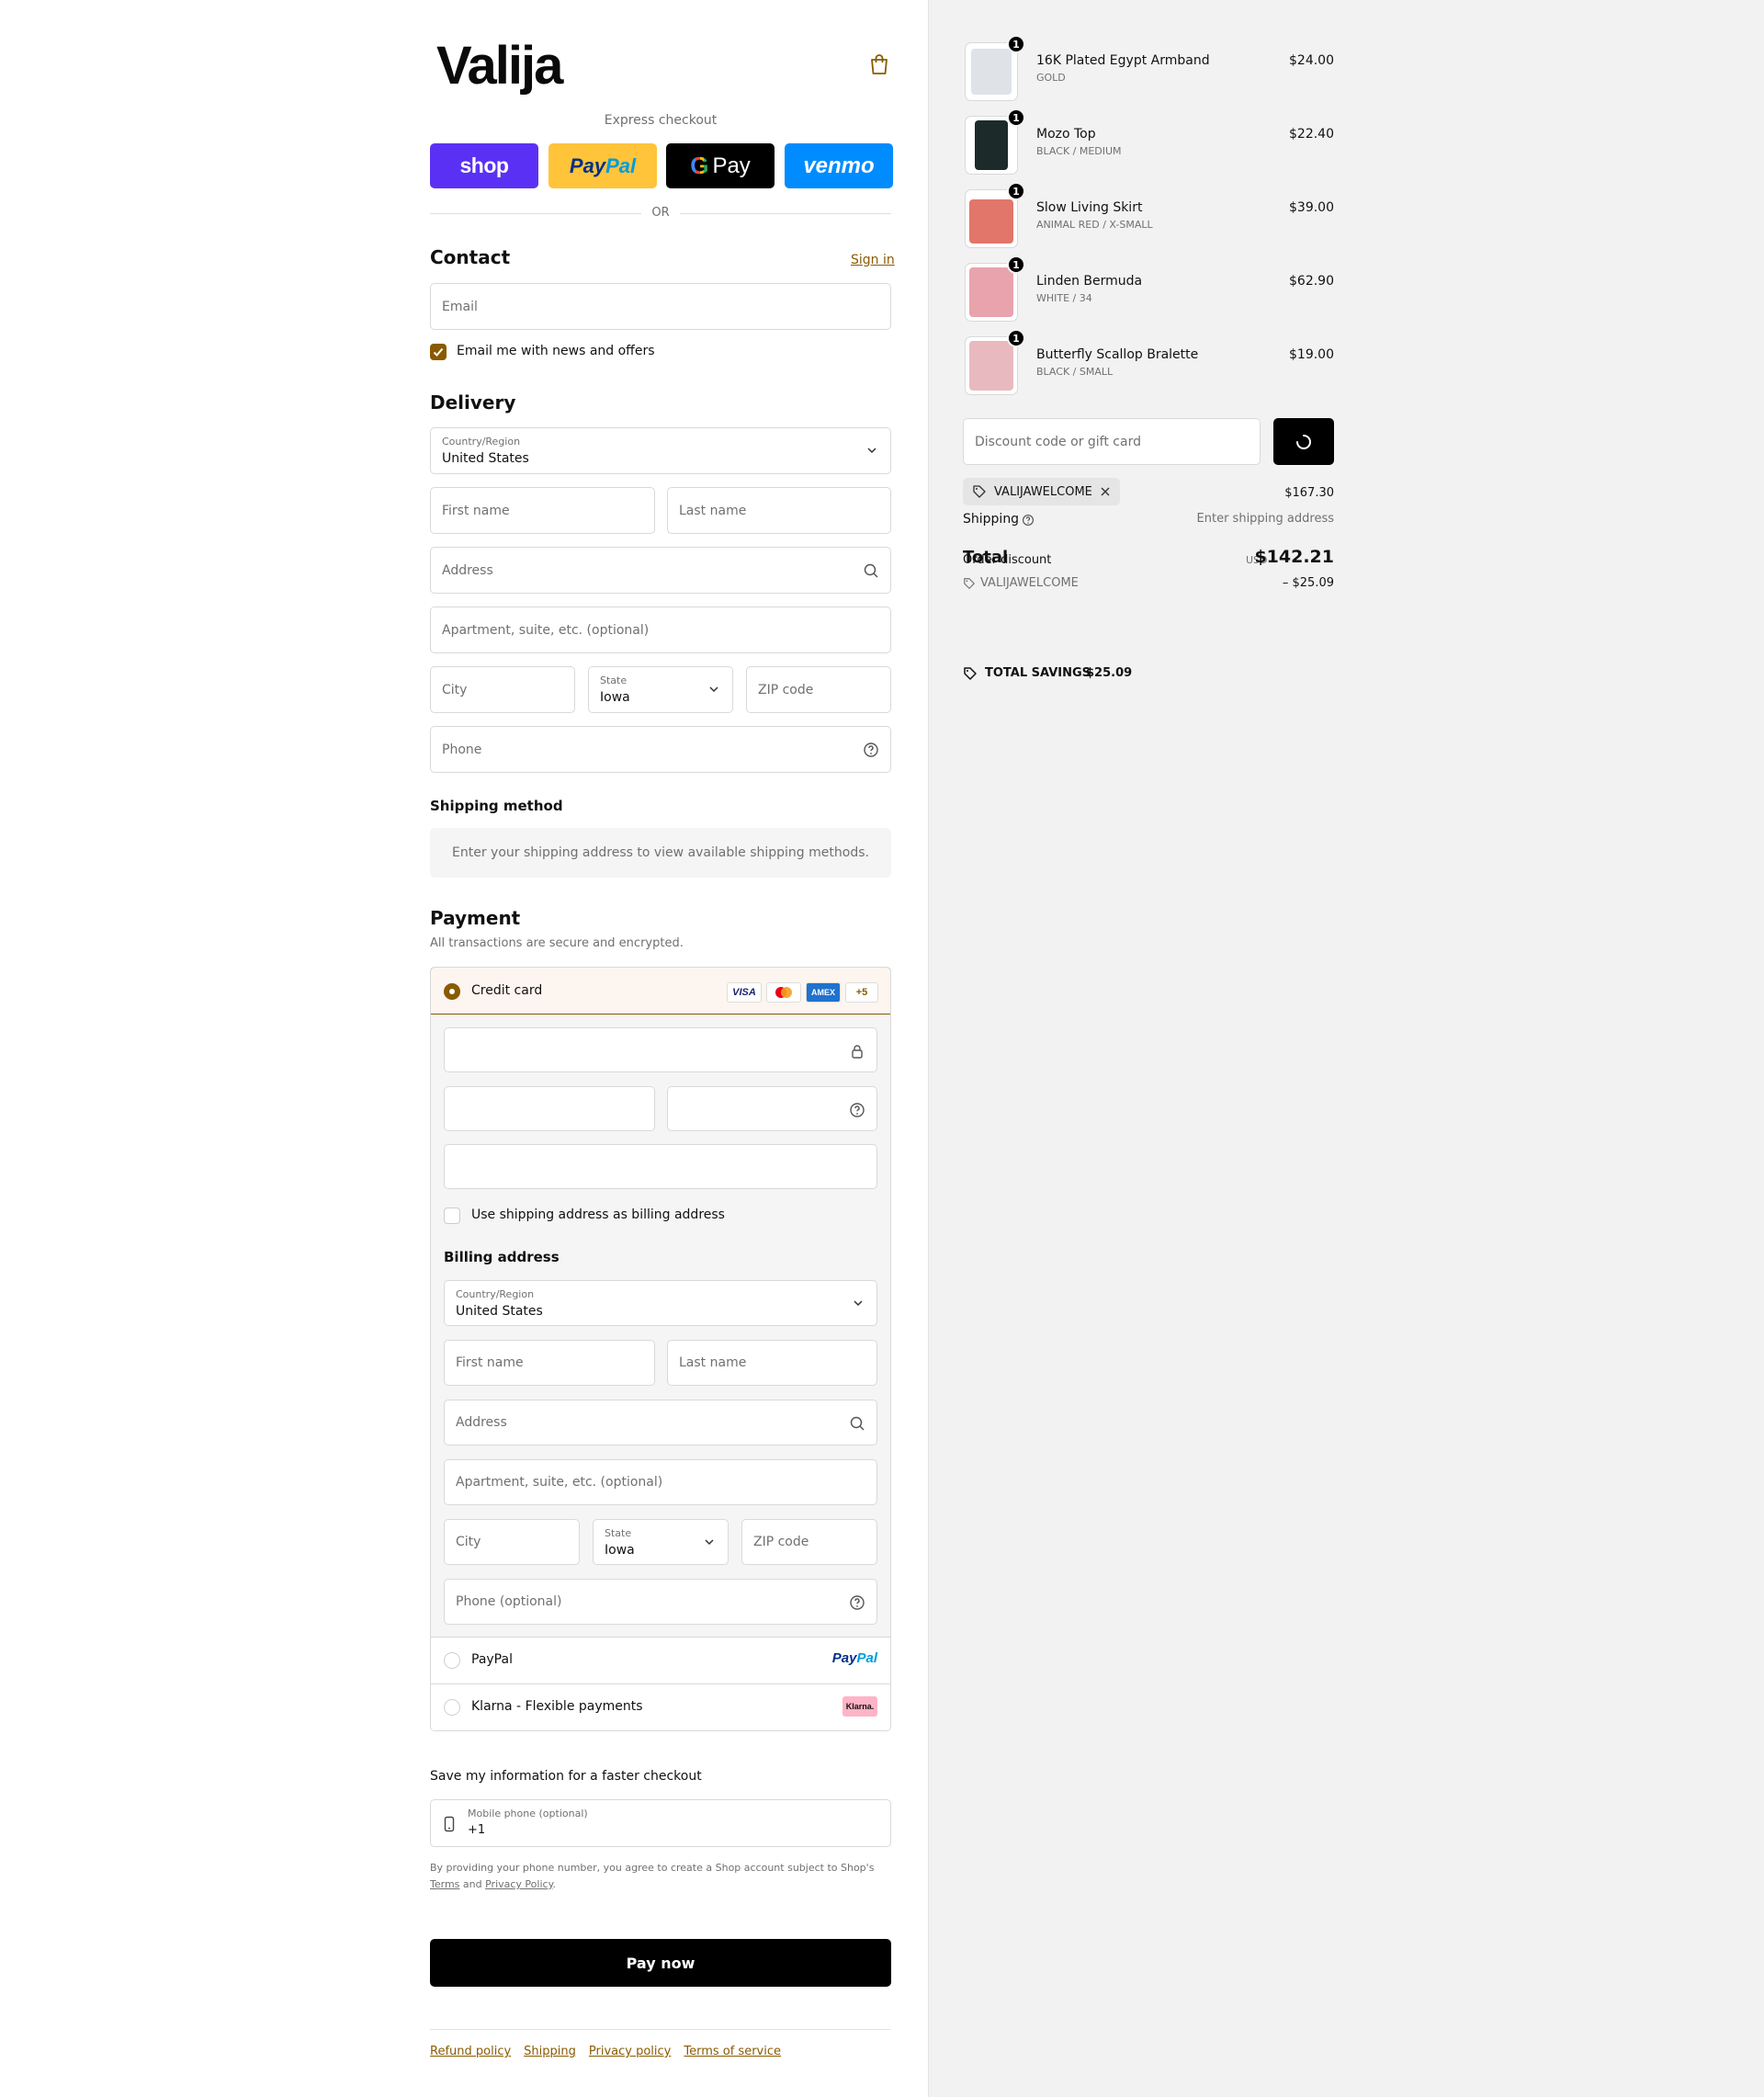 The width and height of the screenshot is (1764, 2097). What do you see at coordinates (630, 2052) in the screenshot?
I see `privacy-policy-footer-link: Privacy policy` at bounding box center [630, 2052].